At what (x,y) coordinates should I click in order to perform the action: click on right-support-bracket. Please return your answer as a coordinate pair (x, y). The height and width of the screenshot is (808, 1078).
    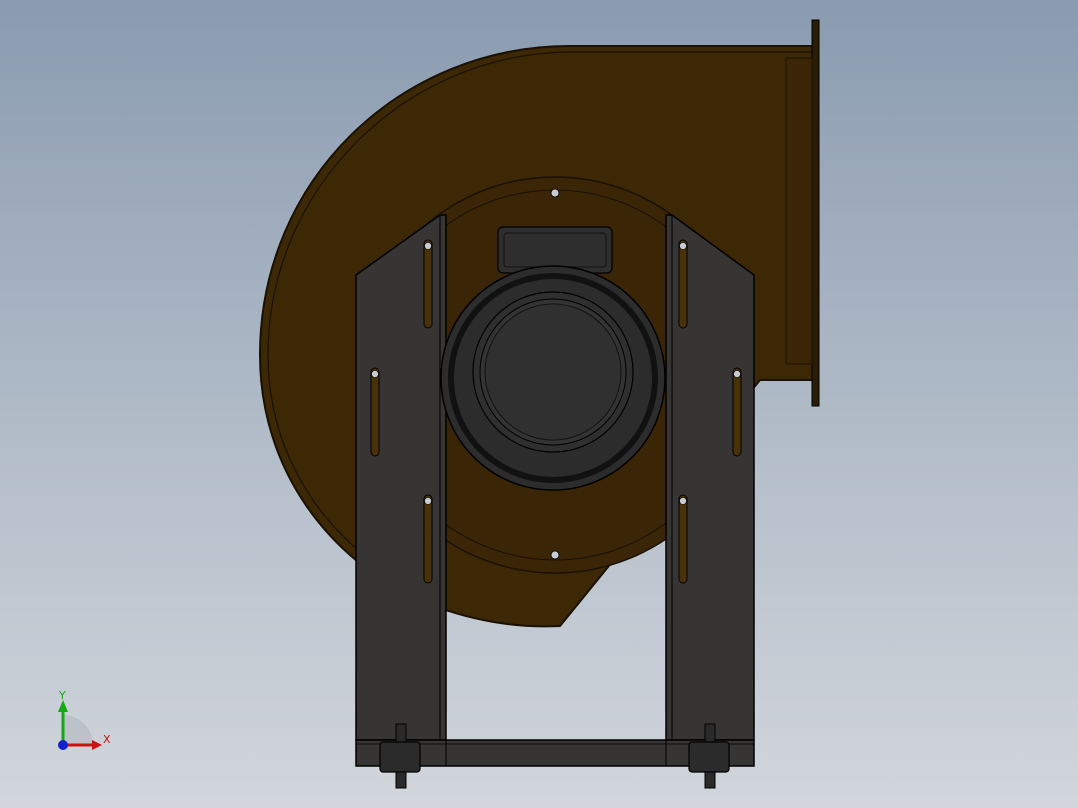
    Looking at the image, I should click on (710, 477).